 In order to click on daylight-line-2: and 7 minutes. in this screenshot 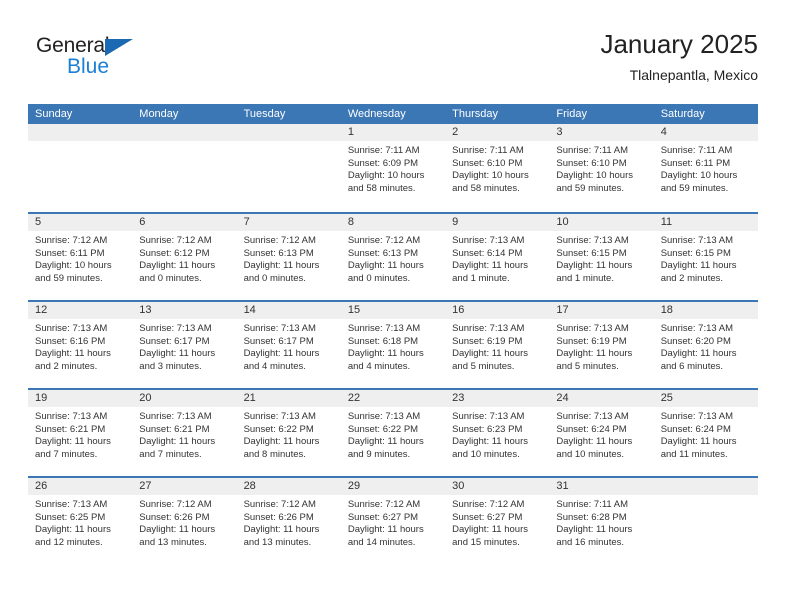, I will do `click(66, 454)`.